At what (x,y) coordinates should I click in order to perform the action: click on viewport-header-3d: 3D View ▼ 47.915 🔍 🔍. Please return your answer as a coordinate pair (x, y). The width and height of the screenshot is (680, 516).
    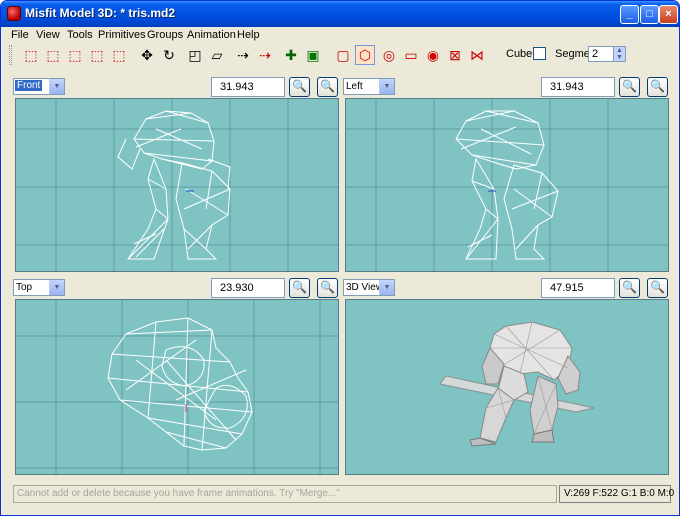
    Looking at the image, I should click on (506, 289).